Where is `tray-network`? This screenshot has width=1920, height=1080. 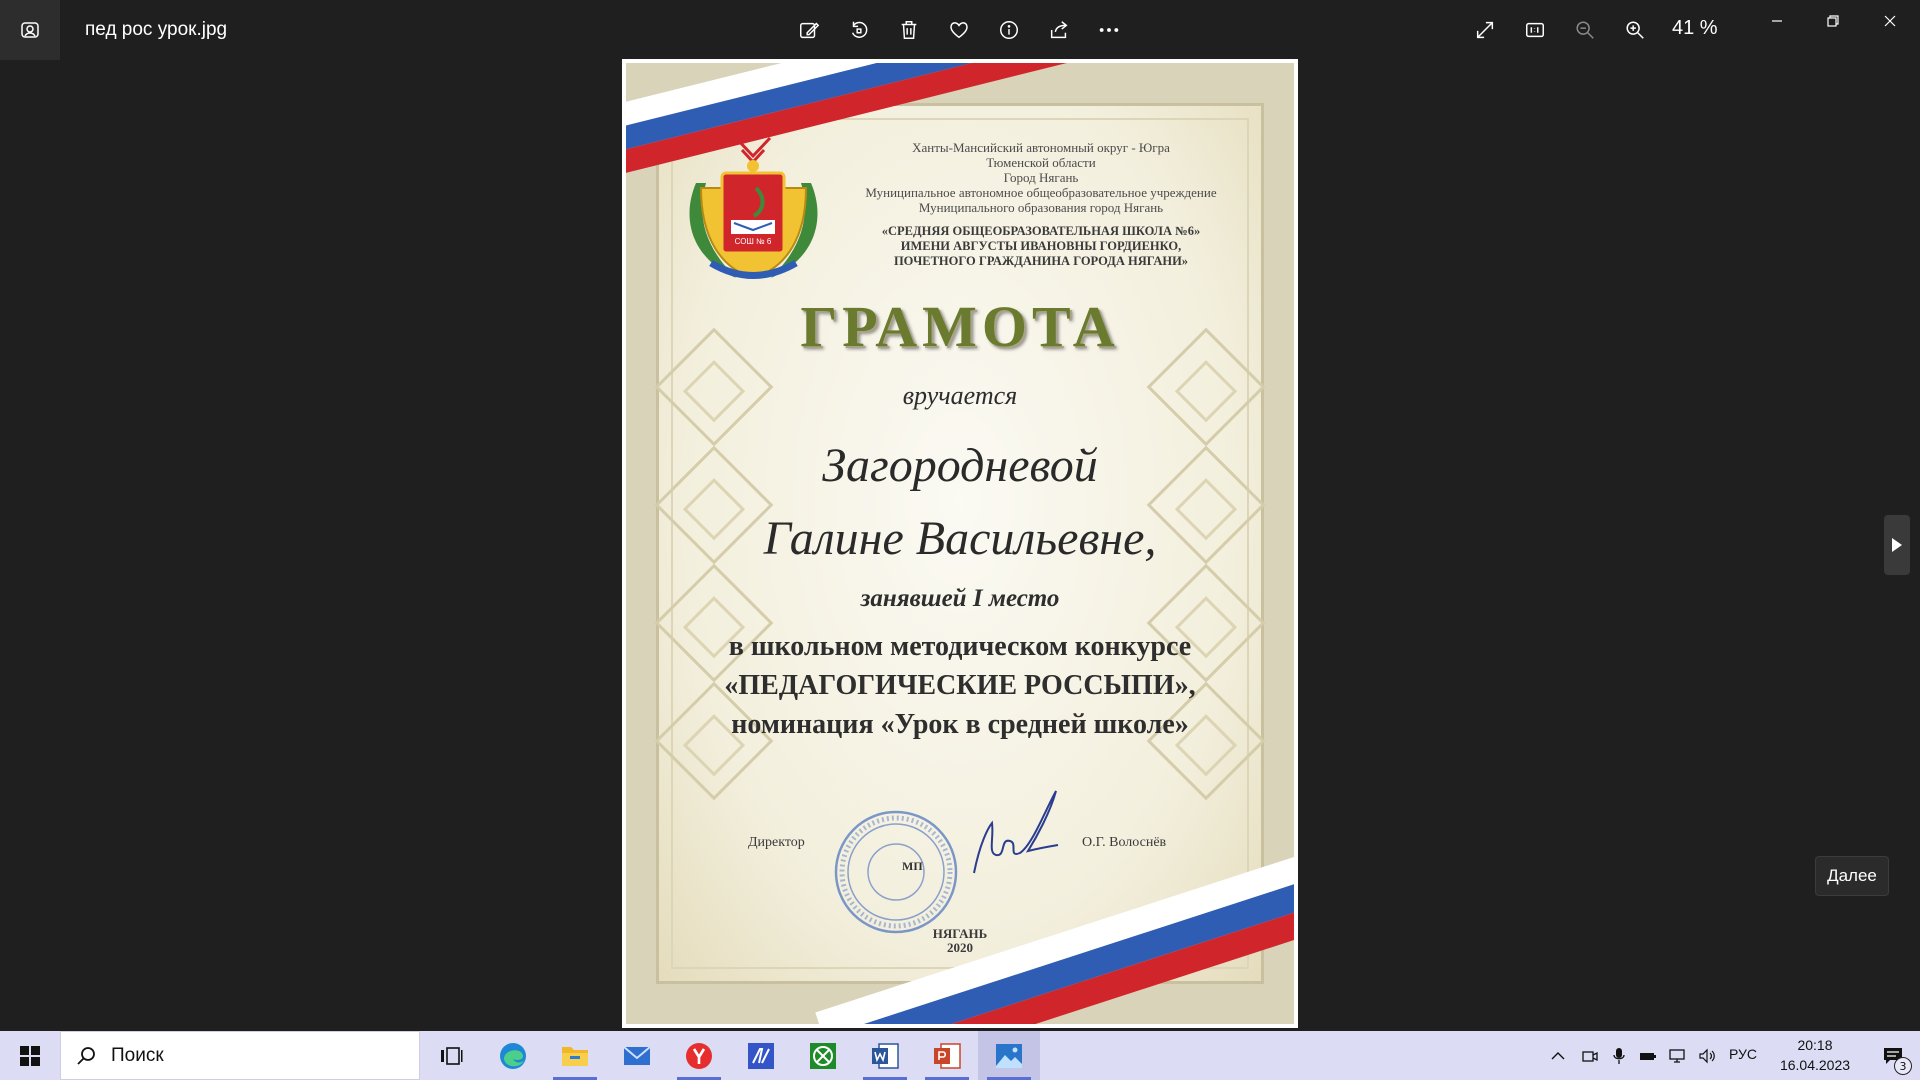 tray-network is located at coordinates (1677, 1055).